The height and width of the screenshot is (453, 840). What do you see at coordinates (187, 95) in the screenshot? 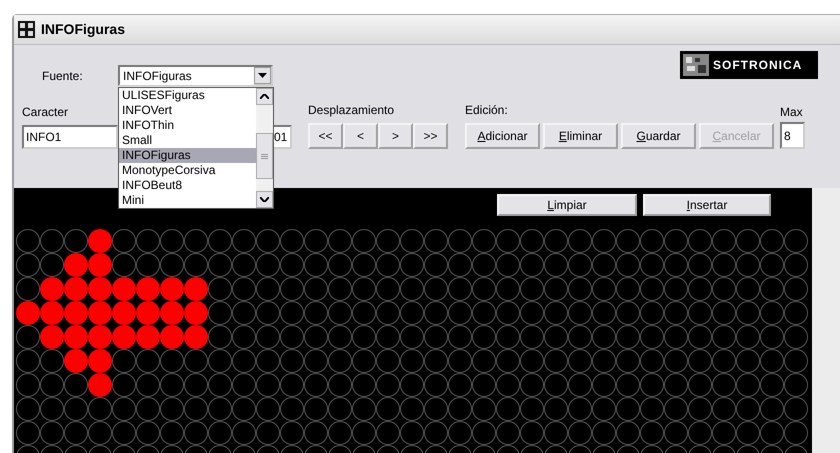
I see `font-option: ULISESFiguras` at bounding box center [187, 95].